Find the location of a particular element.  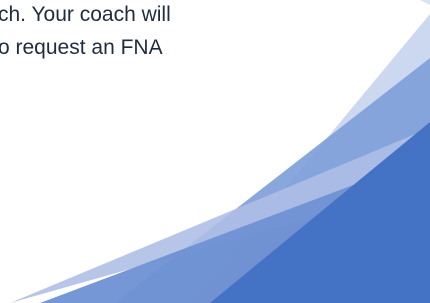

pale-blue-sliver is located at coordinates (425, 2).